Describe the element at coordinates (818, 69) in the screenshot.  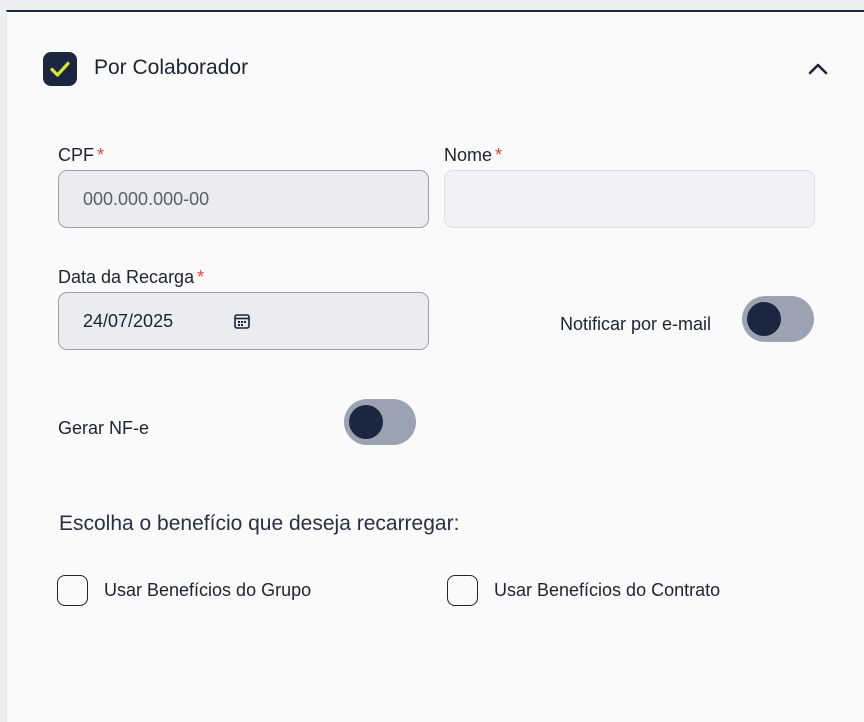
I see `chevron-up-icon` at that location.